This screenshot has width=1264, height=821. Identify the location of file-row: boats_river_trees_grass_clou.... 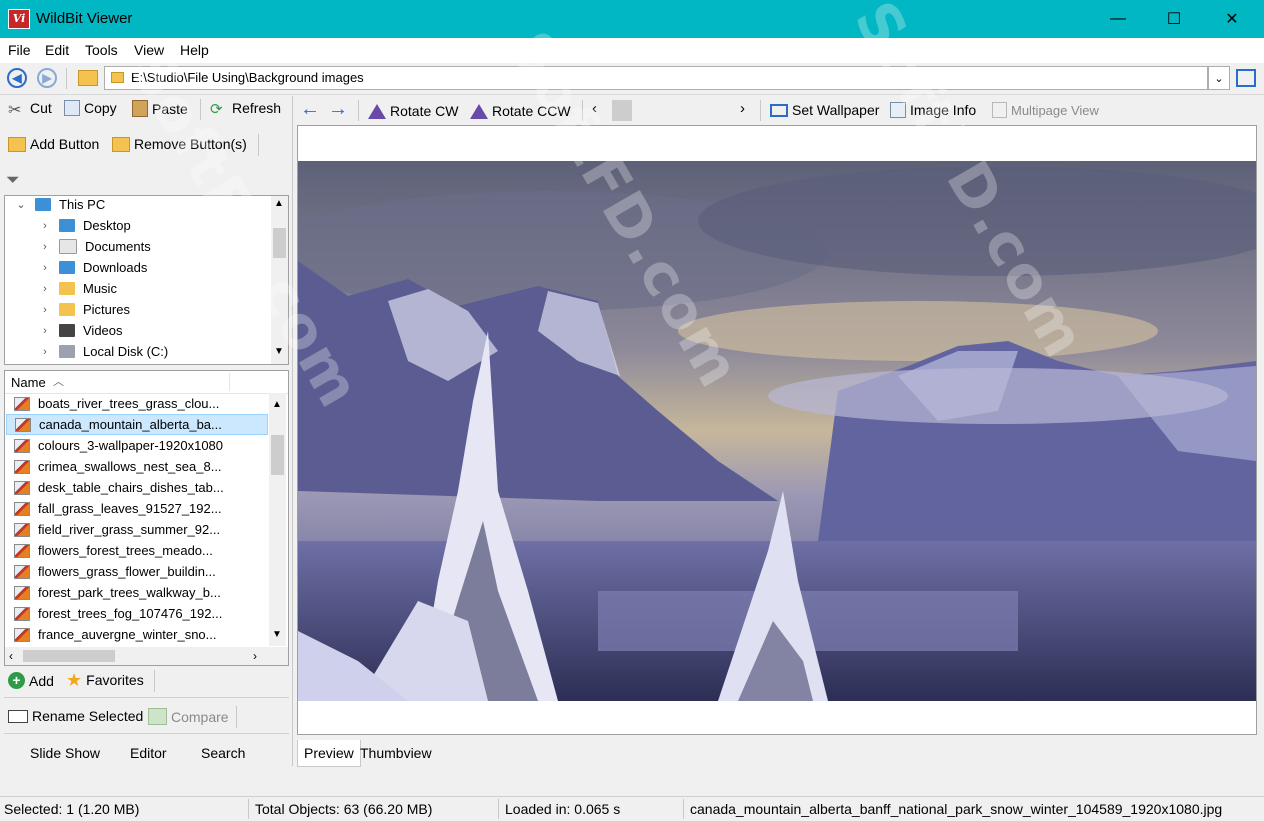
(137, 403).